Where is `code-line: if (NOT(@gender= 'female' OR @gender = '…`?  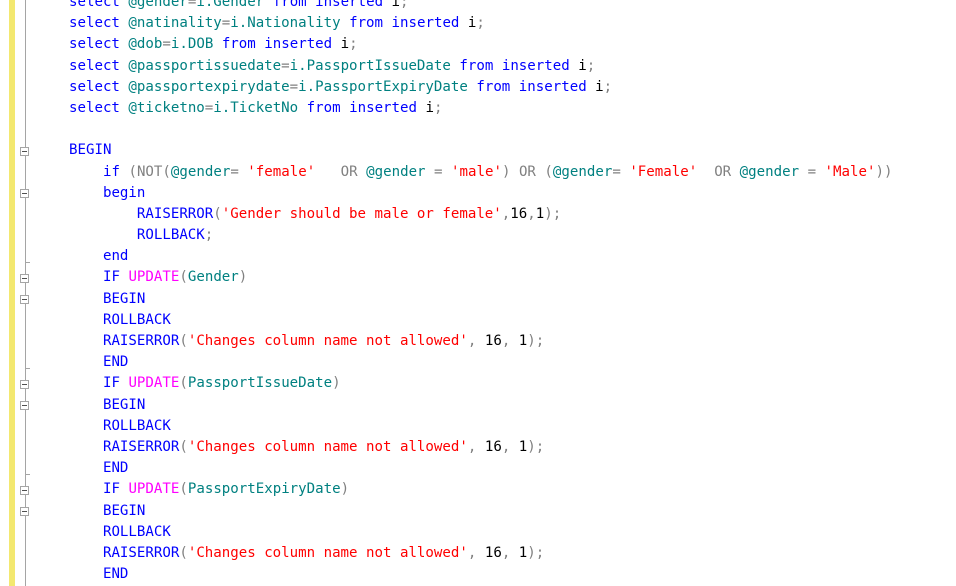
code-line: if (NOT(@gender= 'female' OR @gender = '… is located at coordinates (512, 172).